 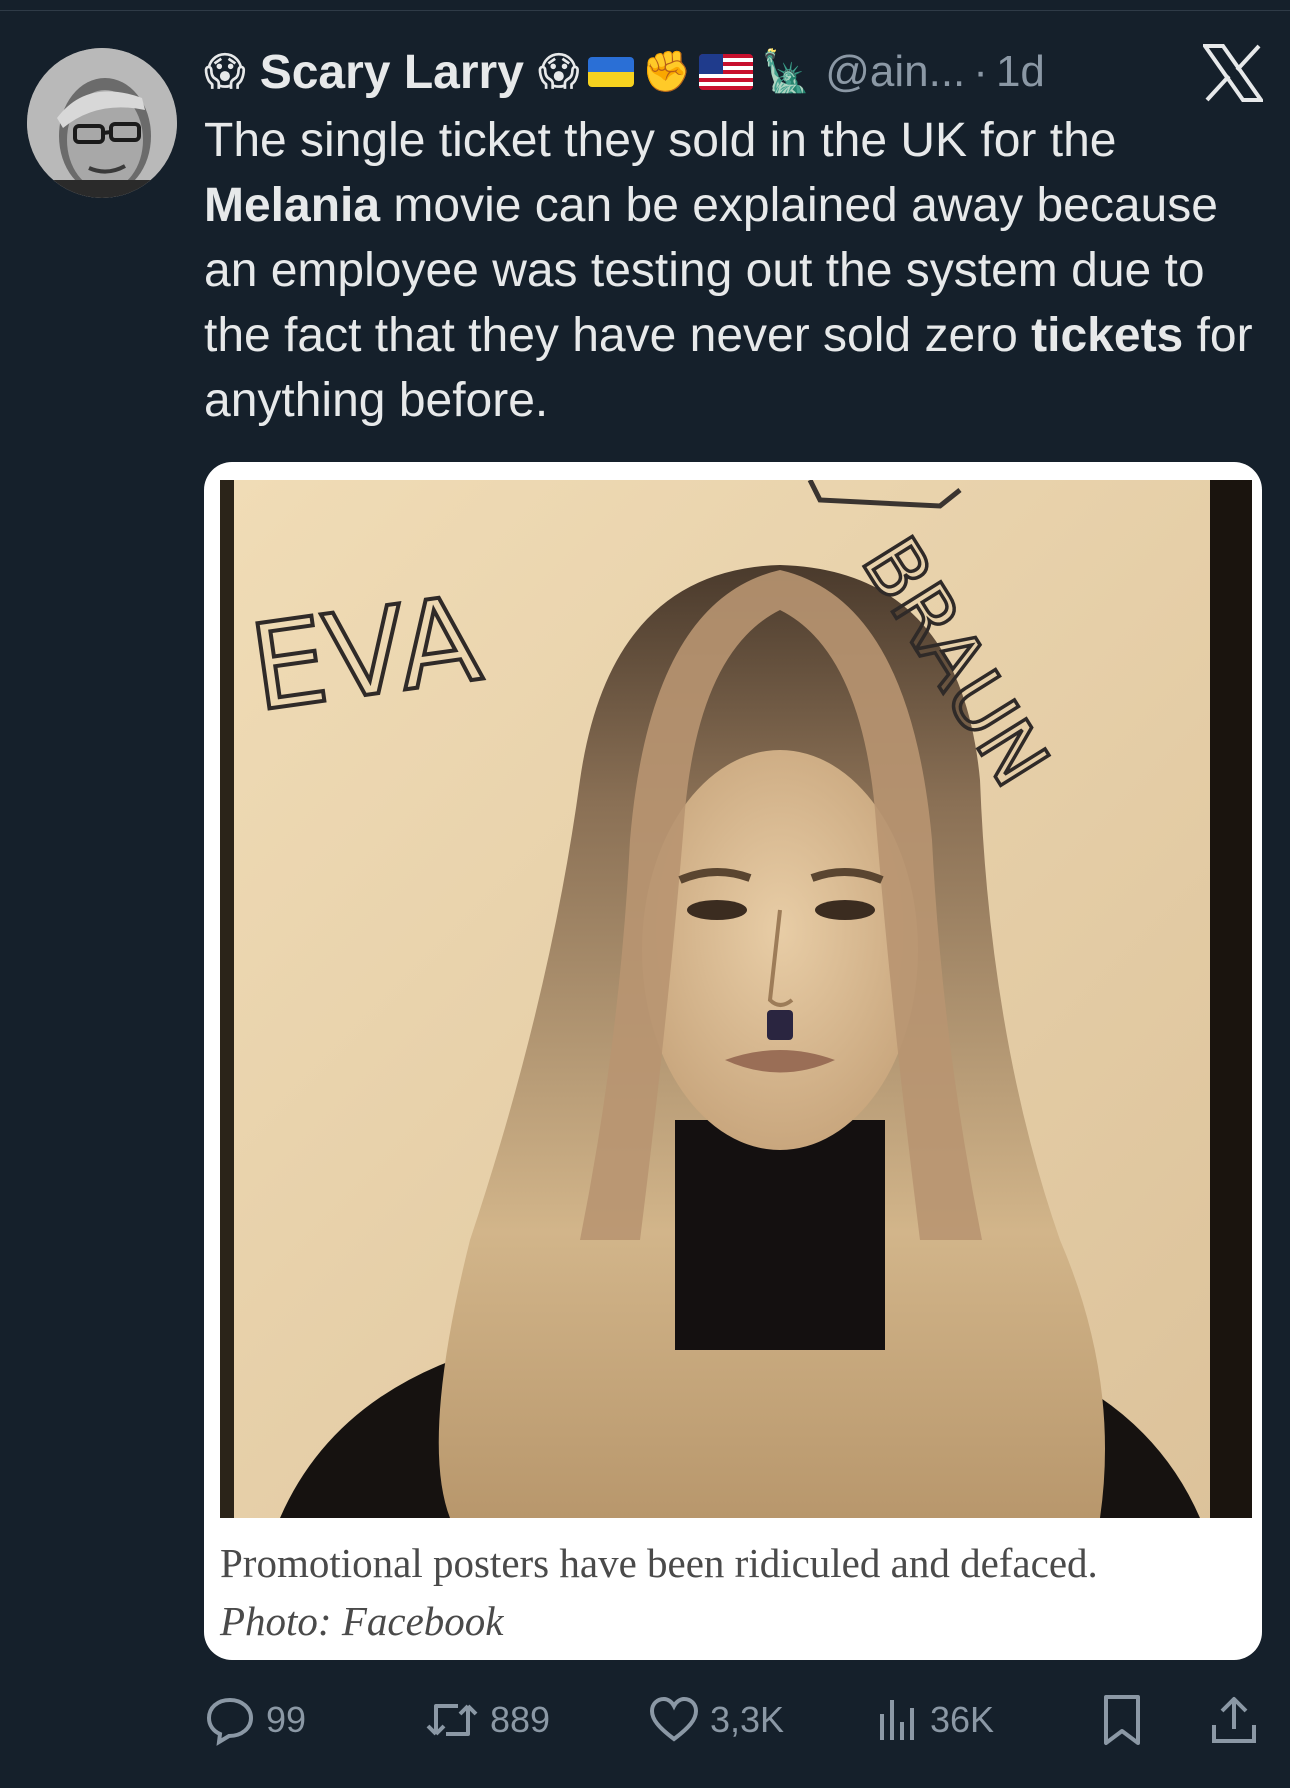 What do you see at coordinates (674, 1719) in the screenshot?
I see `heart-icon` at bounding box center [674, 1719].